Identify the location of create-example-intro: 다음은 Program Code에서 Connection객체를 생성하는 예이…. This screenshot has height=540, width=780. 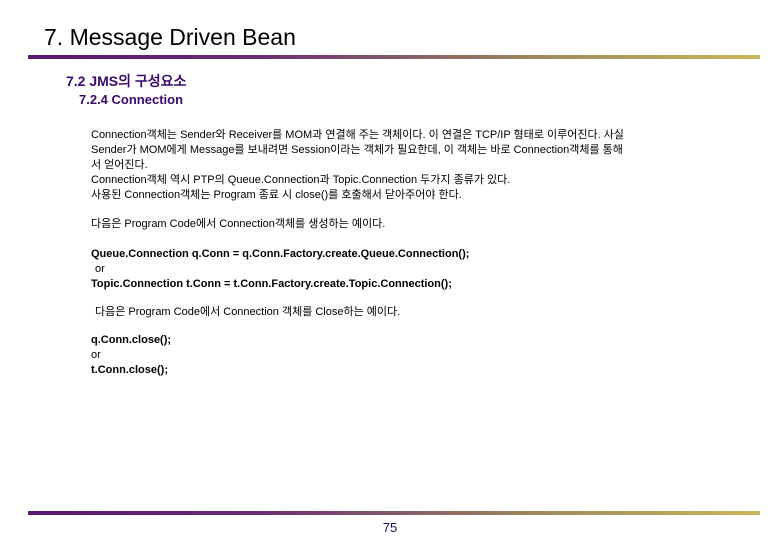
(401, 224).